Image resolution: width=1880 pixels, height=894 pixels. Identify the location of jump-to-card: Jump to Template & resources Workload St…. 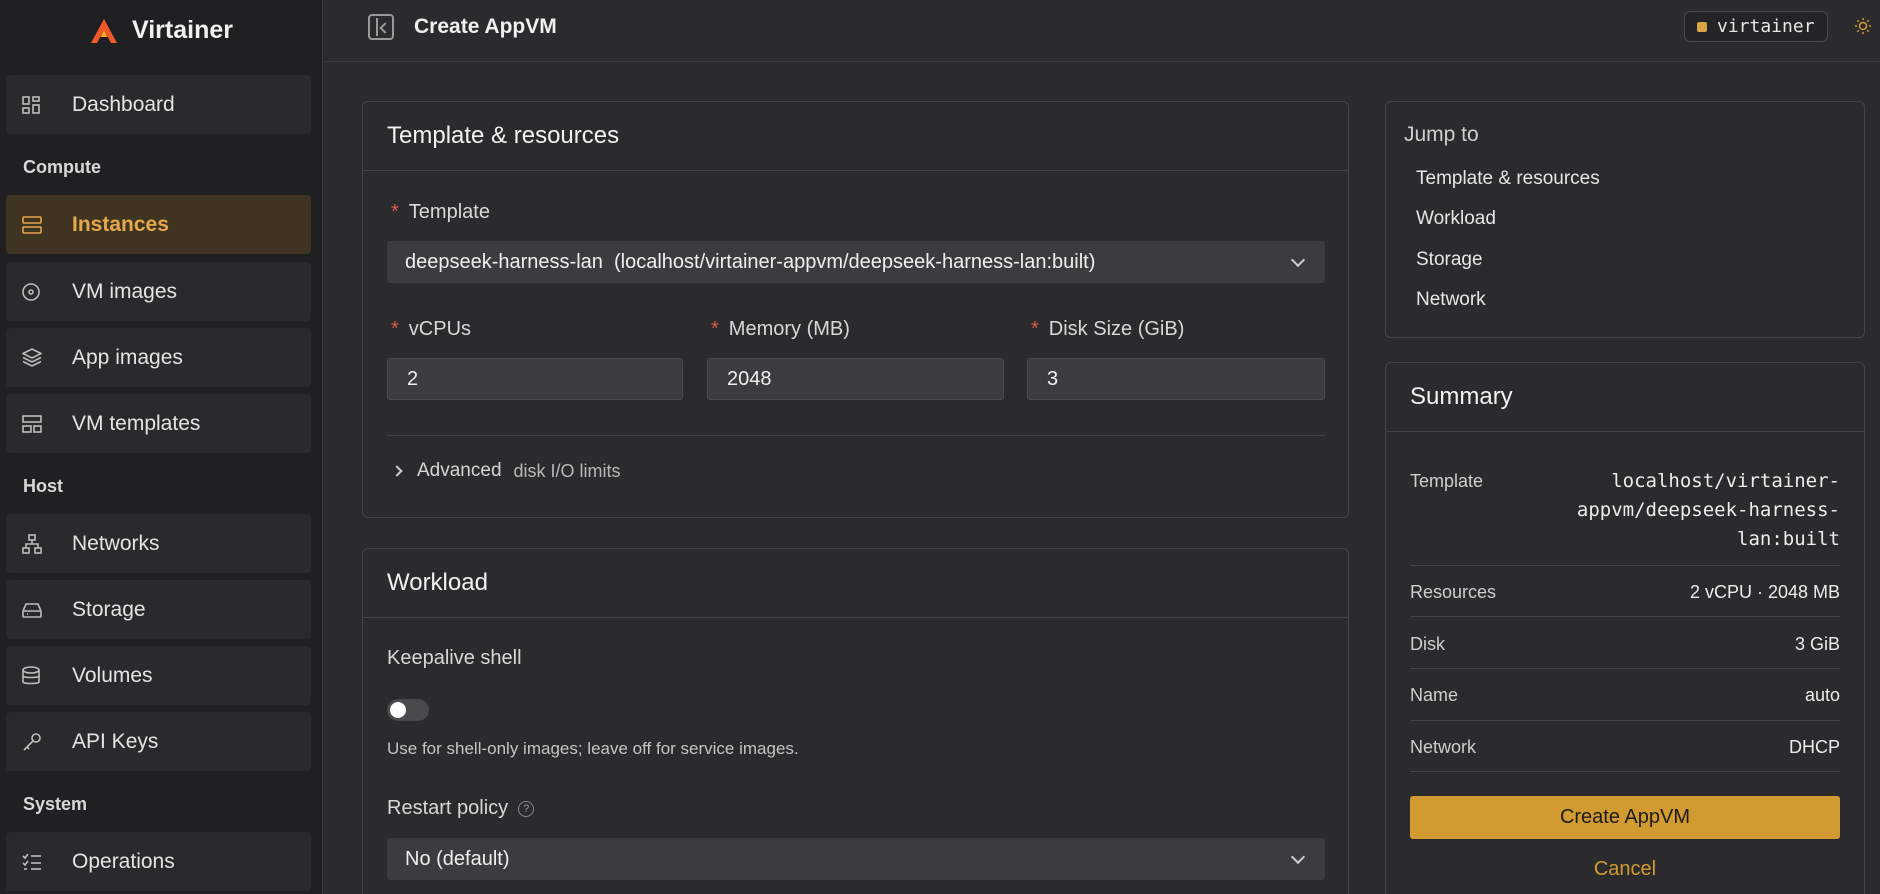
(1625, 219).